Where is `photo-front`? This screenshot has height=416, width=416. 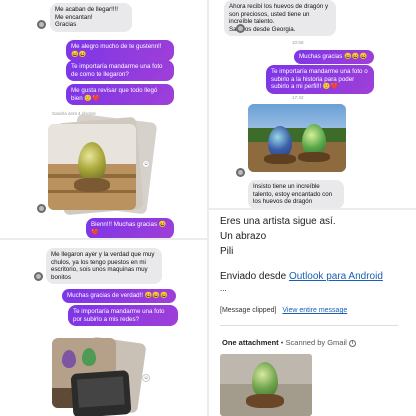 photo-front is located at coordinates (101, 393).